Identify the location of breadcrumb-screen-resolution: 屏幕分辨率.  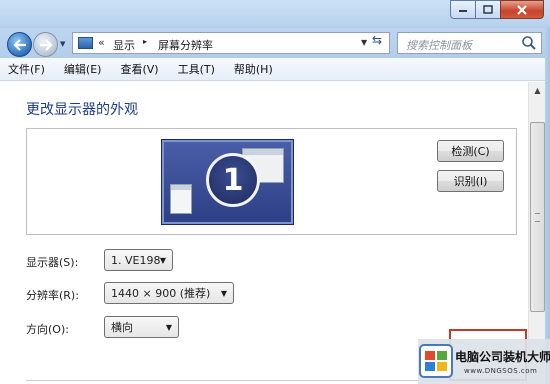
(185, 45).